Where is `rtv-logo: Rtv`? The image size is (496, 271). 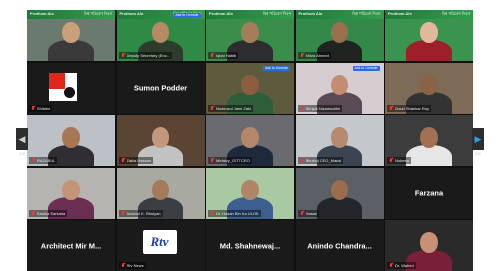 rtv-logo: Rtv is located at coordinates (159, 242).